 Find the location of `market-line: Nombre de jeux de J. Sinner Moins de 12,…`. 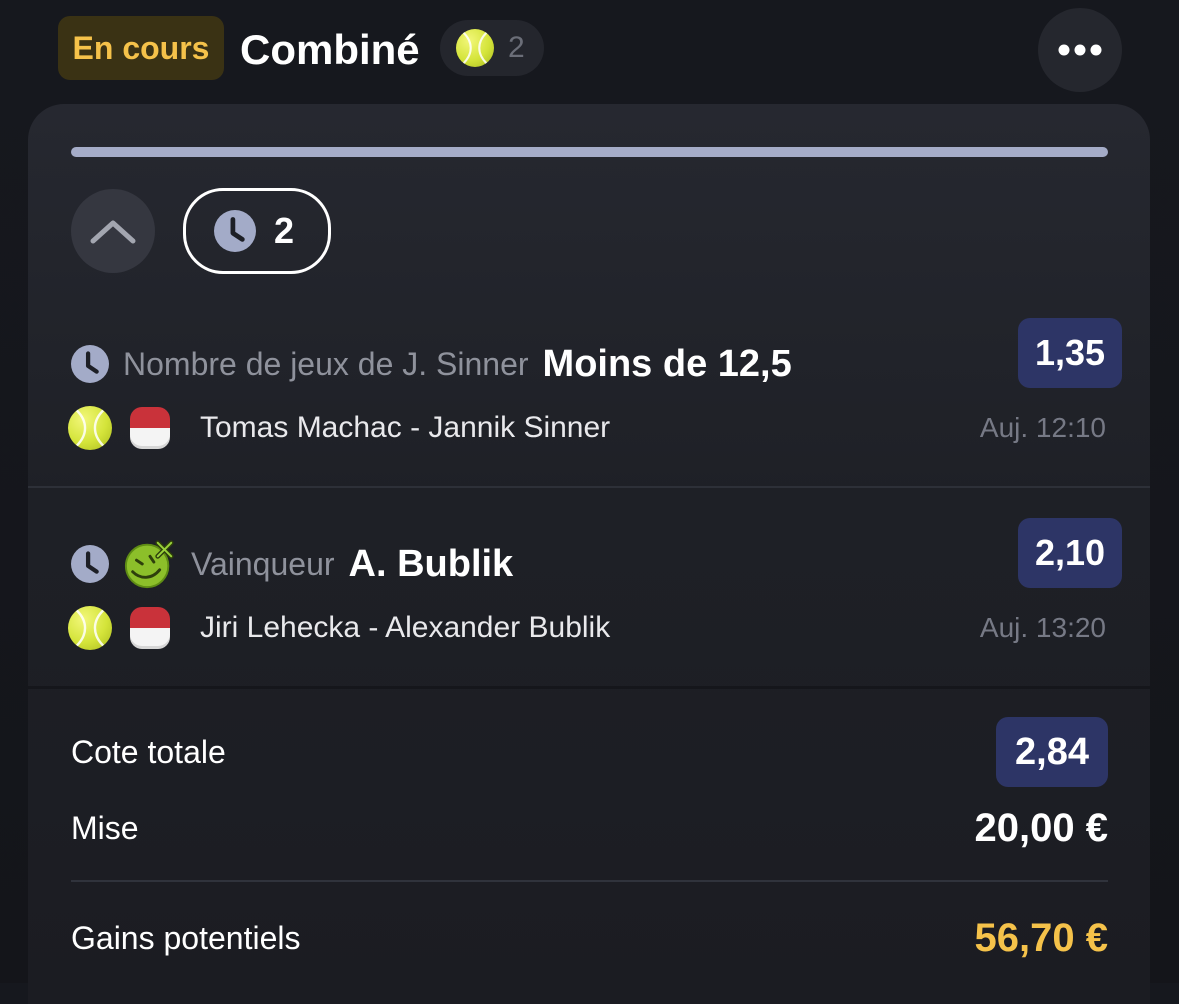

market-line: Nombre de jeux de J. Sinner Moins de 12,… is located at coordinates (431, 364).